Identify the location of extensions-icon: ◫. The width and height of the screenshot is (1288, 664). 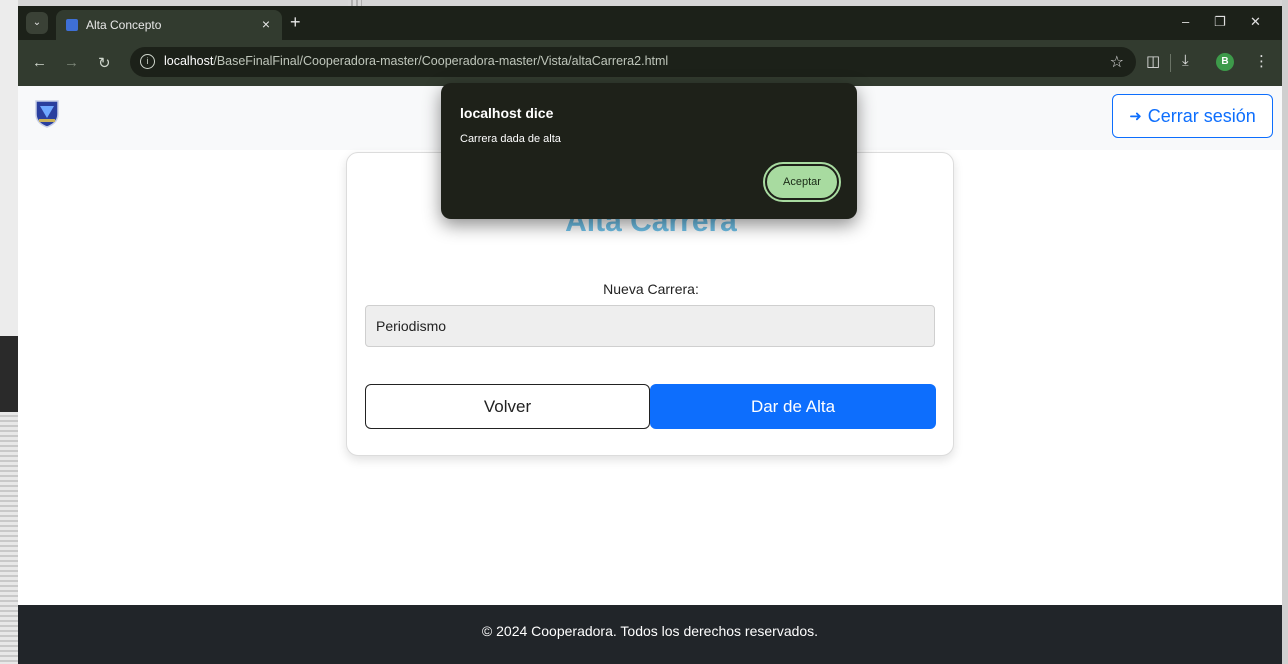
(1153, 61).